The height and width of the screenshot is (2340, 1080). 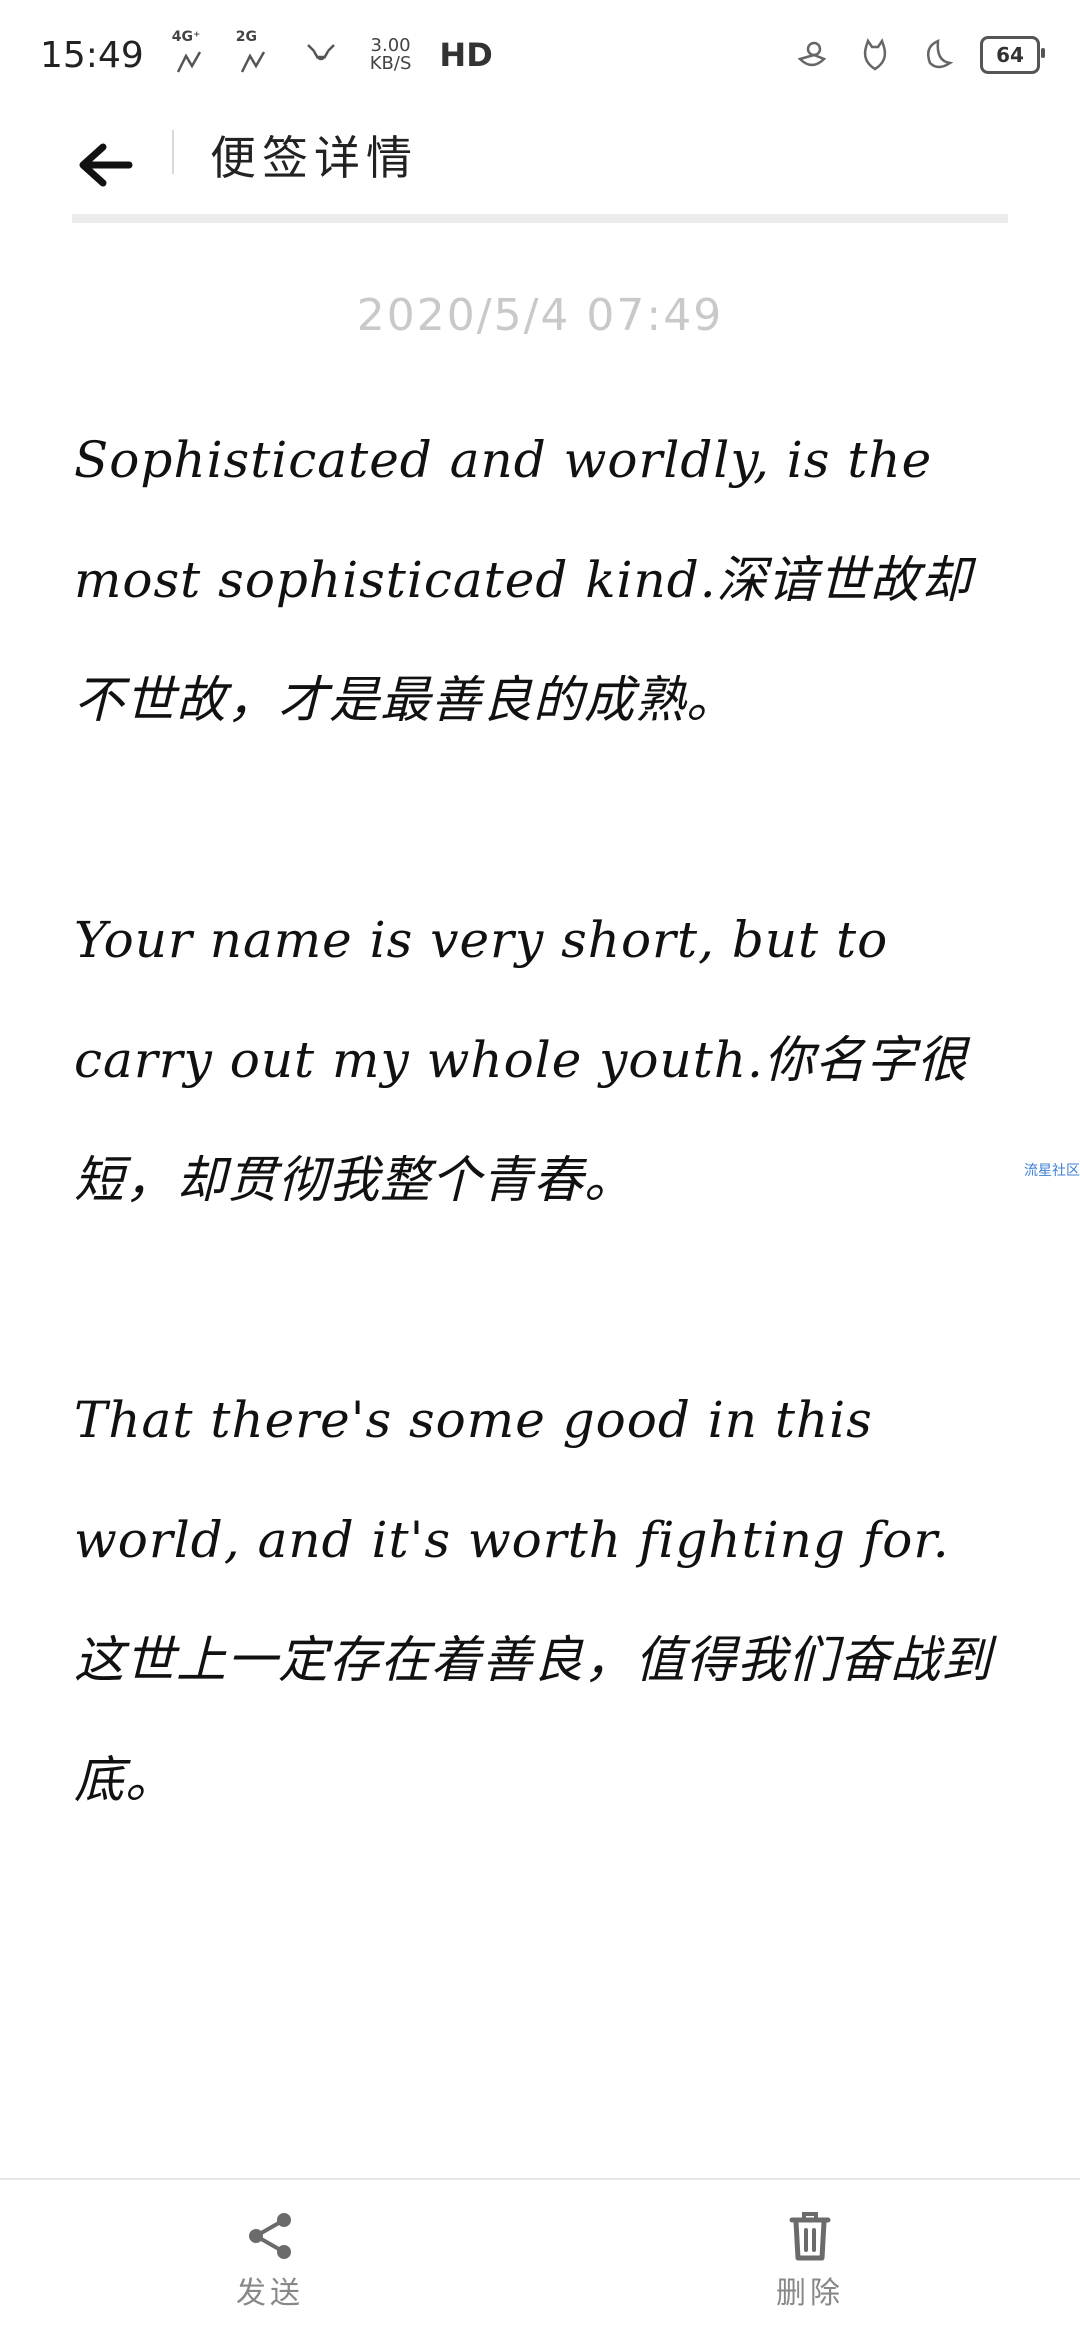 I want to click on note-date: 2020/5/4 07:49, so click(x=540, y=315).